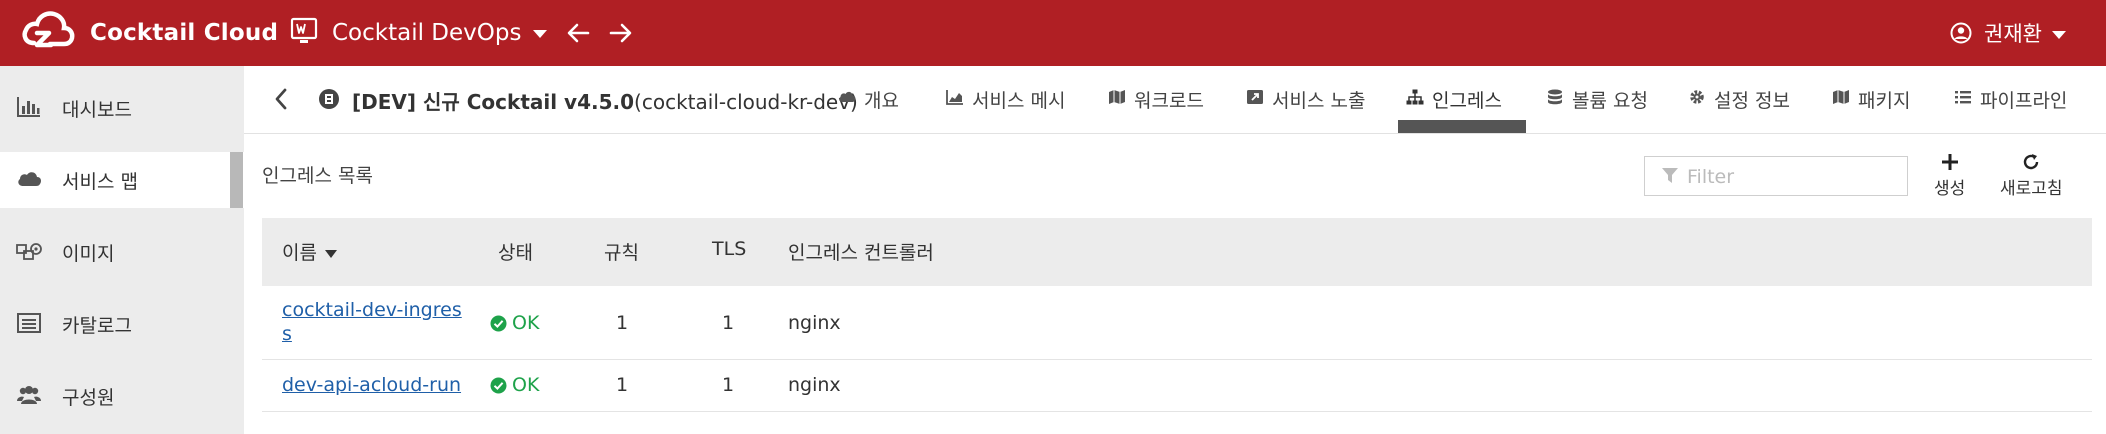 This screenshot has height=434, width=2106. I want to click on tab-overview: 개요, so click(868, 99).